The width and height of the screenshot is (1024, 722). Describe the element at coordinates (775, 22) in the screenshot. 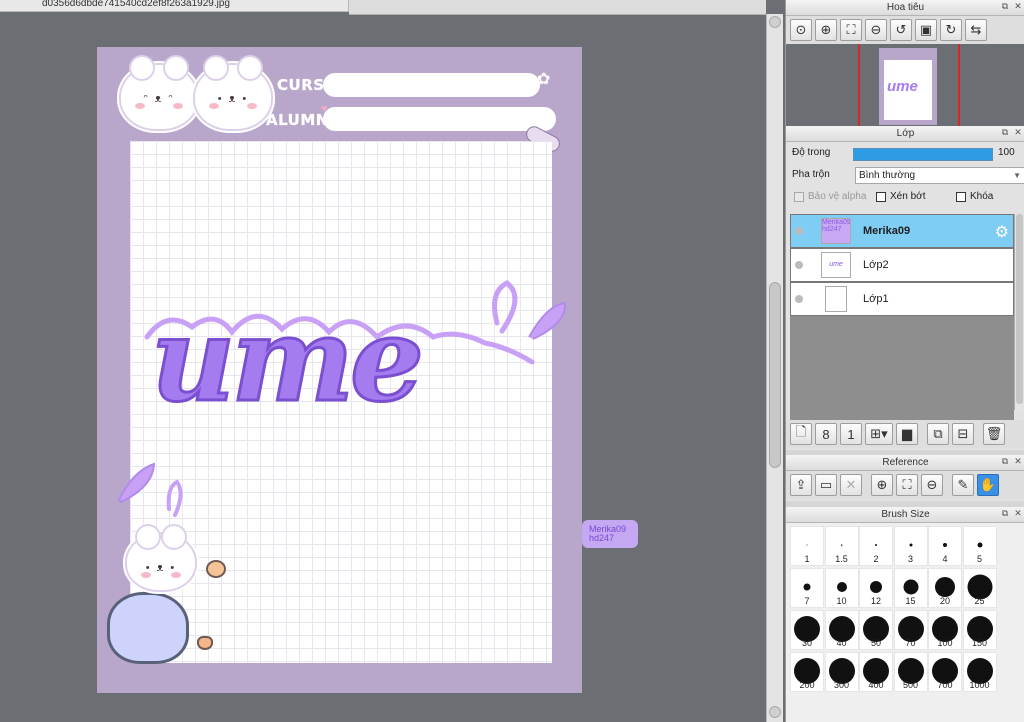

I see `scroll-up-arrow` at that location.